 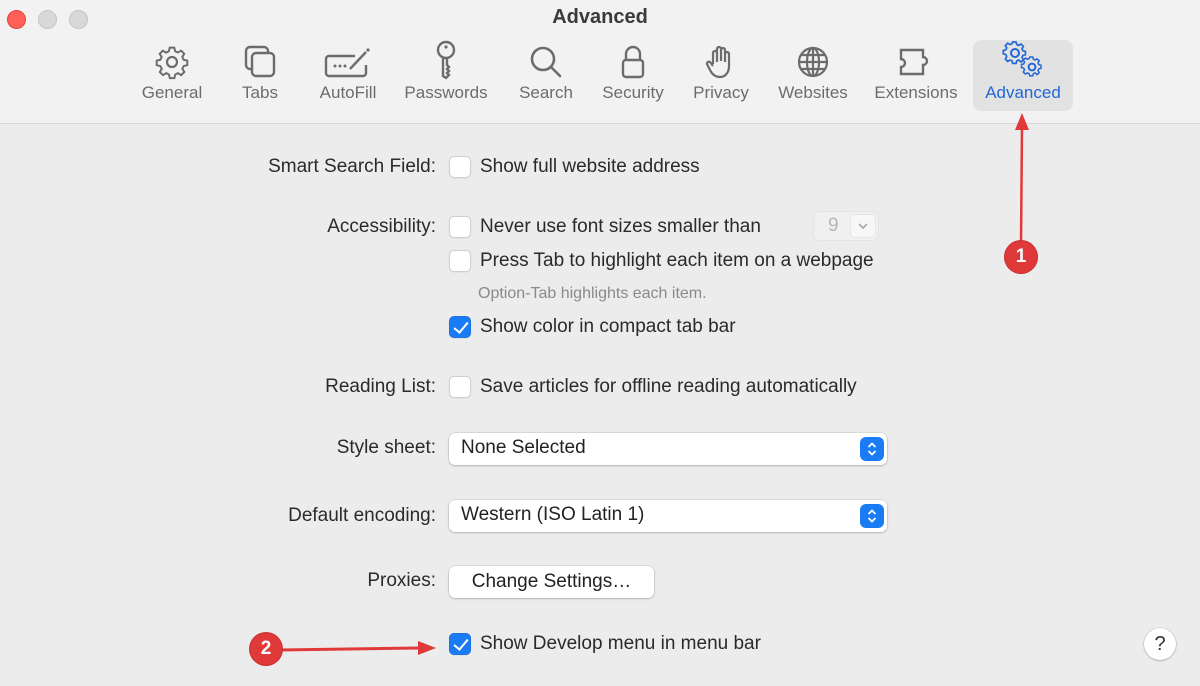 What do you see at coordinates (172, 92) in the screenshot?
I see `tab-general-label: General` at bounding box center [172, 92].